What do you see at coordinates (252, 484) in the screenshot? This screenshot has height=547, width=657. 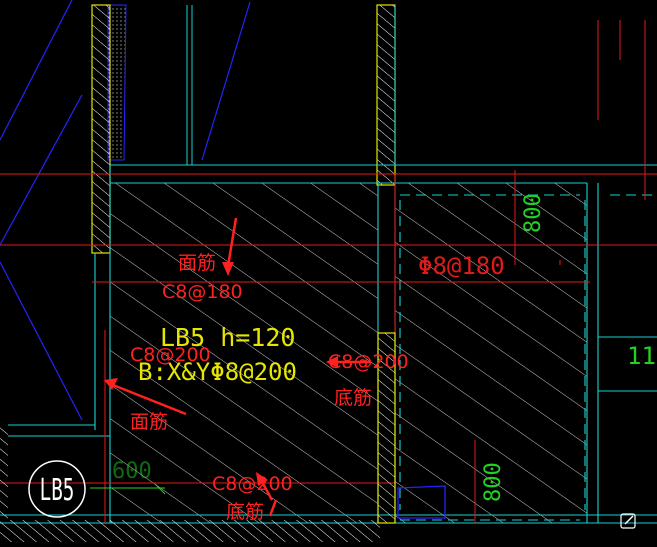 I see `bottom-rebar-spec: C8@200` at bounding box center [252, 484].